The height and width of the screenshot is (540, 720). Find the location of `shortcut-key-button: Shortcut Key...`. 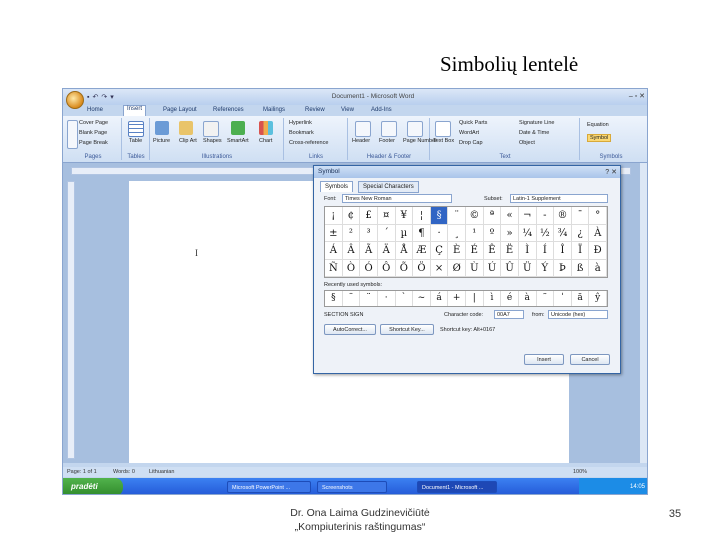

shortcut-key-button: Shortcut Key... is located at coordinates (407, 329).